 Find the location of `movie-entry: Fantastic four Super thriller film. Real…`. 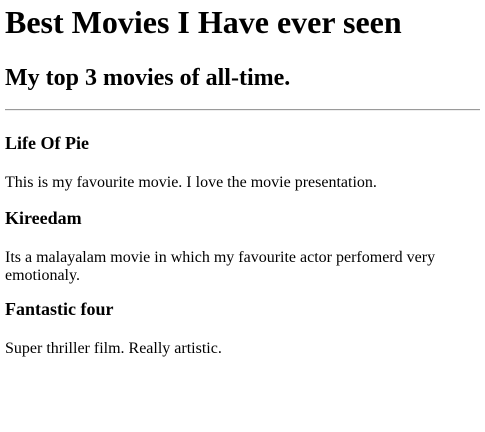

movie-entry: Fantastic four Super thriller film. Real… is located at coordinates (242, 328).